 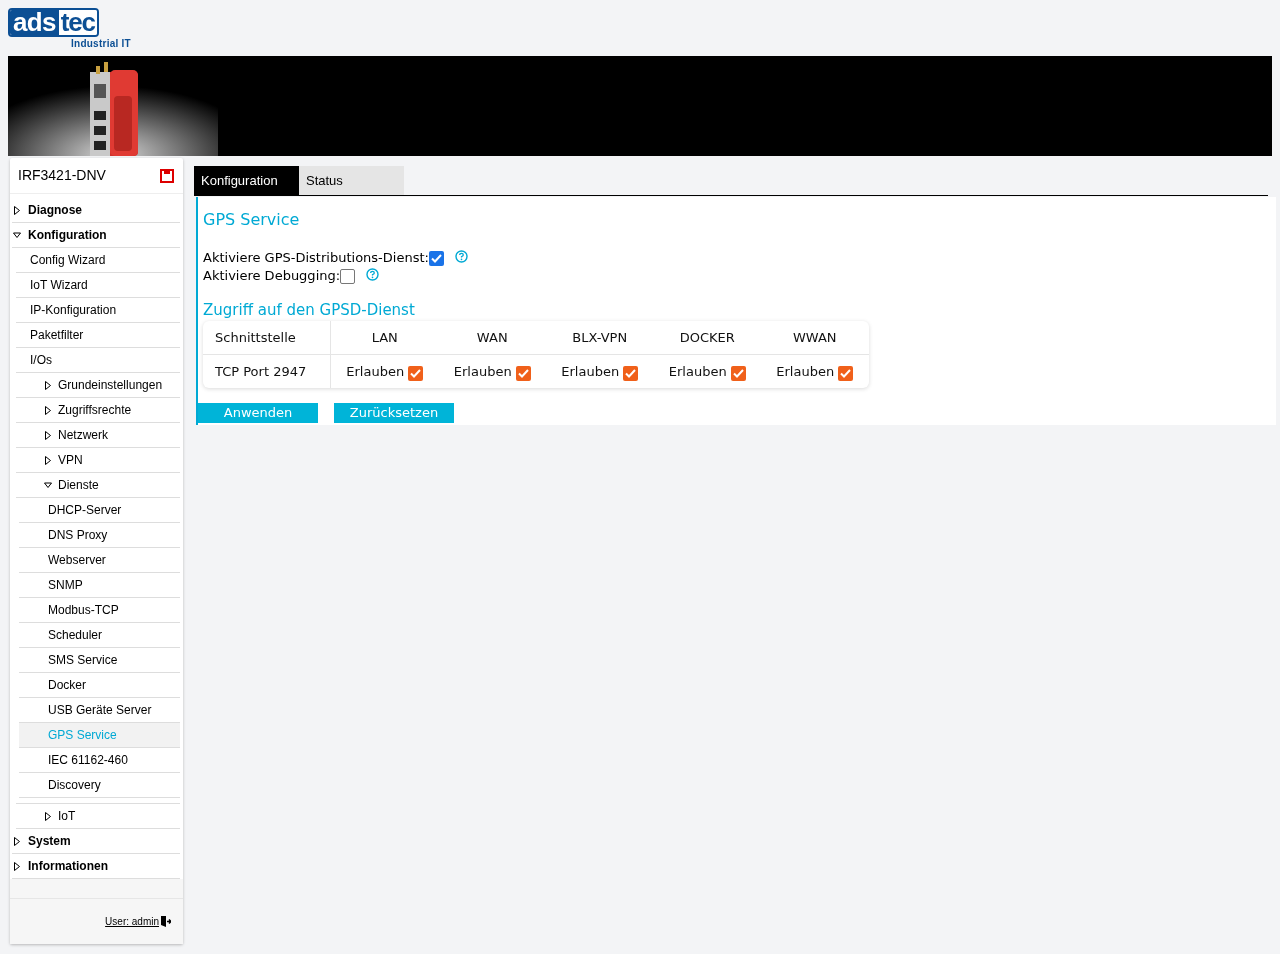 What do you see at coordinates (68, 866) in the screenshot?
I see `nav-item: Informationen` at bounding box center [68, 866].